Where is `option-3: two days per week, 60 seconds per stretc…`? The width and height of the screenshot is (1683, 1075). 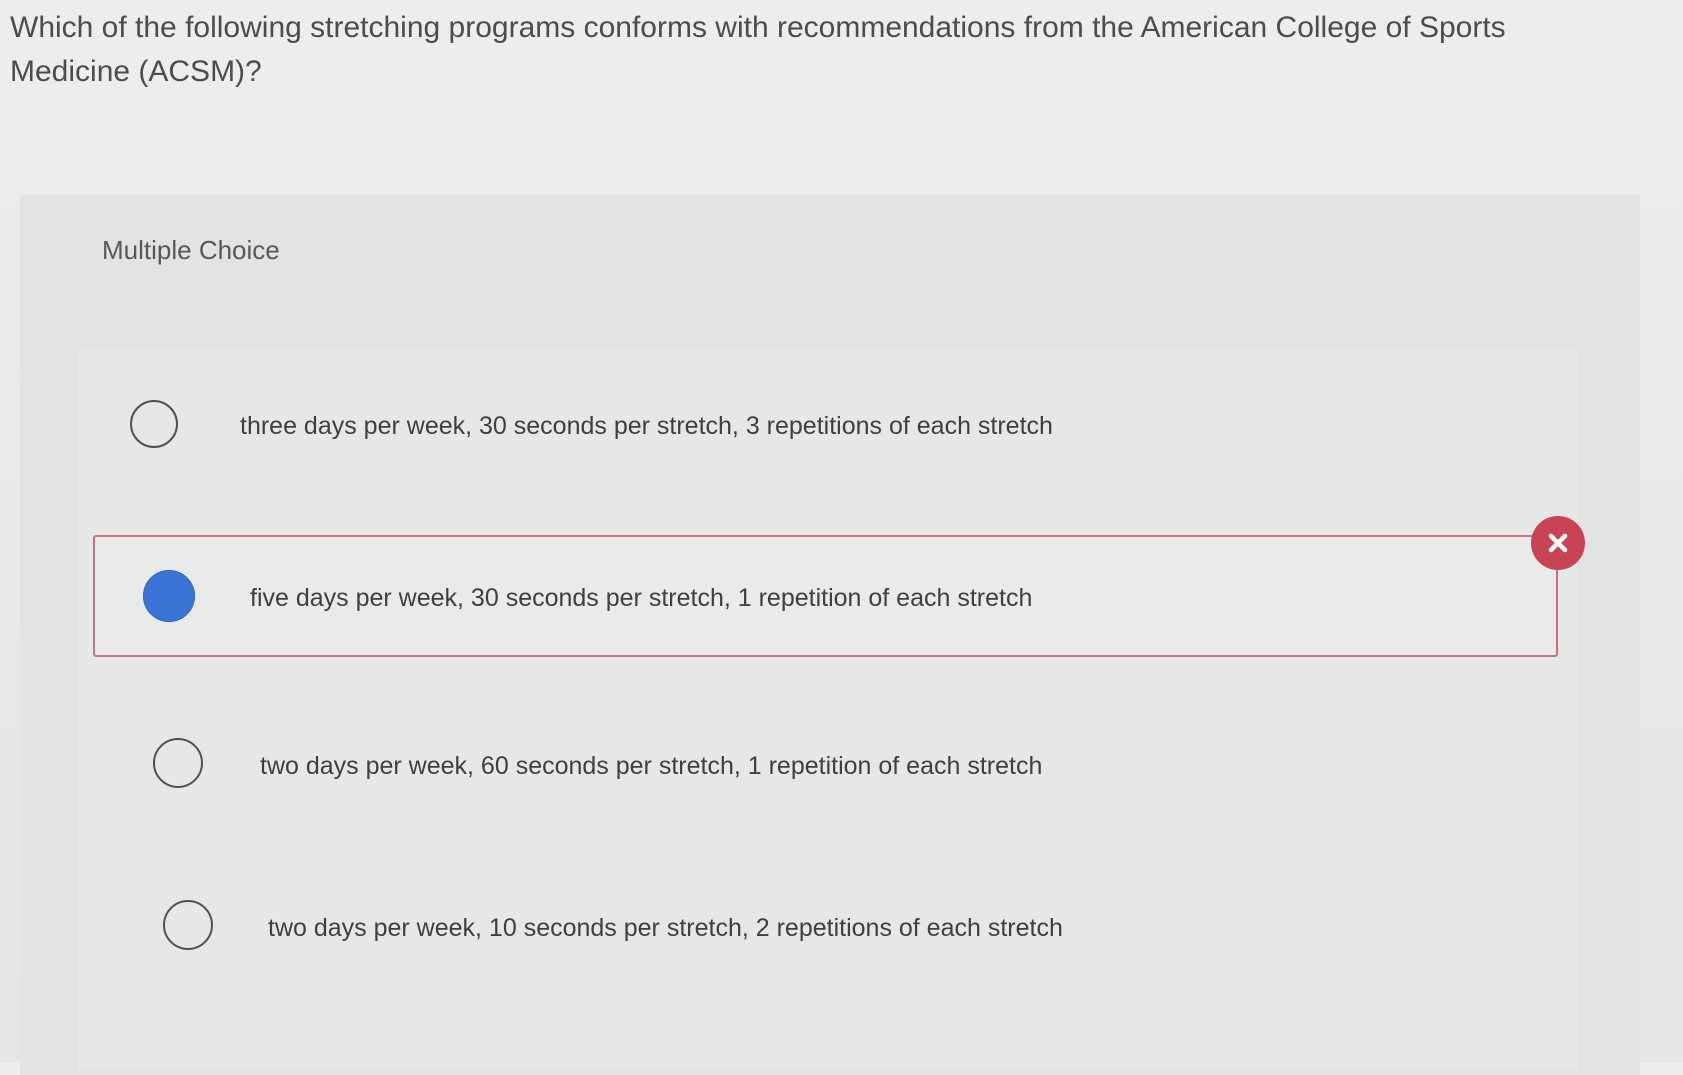 option-3: two days per week, 60 seconds per stretc… is located at coordinates (840, 760).